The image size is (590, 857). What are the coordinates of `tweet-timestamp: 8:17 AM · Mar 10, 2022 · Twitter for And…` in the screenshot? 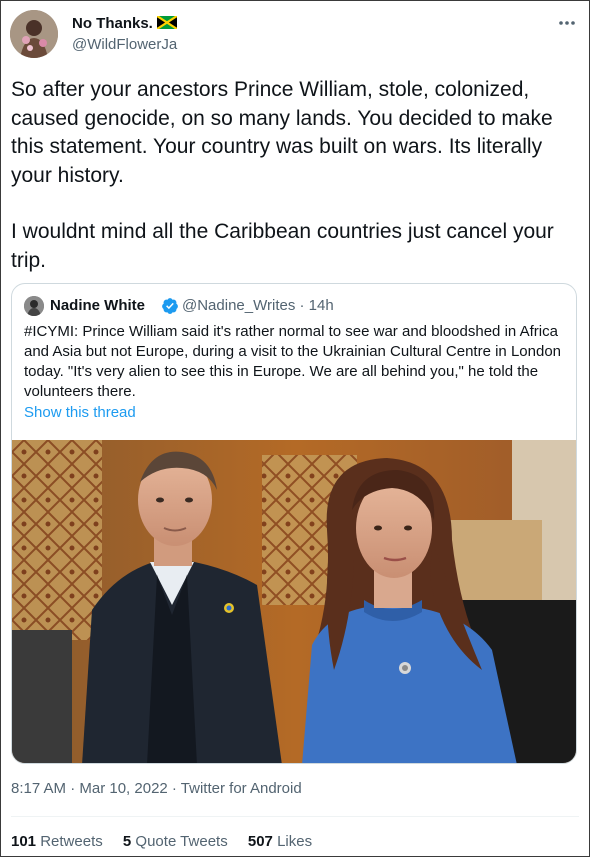 It's located at (156, 788).